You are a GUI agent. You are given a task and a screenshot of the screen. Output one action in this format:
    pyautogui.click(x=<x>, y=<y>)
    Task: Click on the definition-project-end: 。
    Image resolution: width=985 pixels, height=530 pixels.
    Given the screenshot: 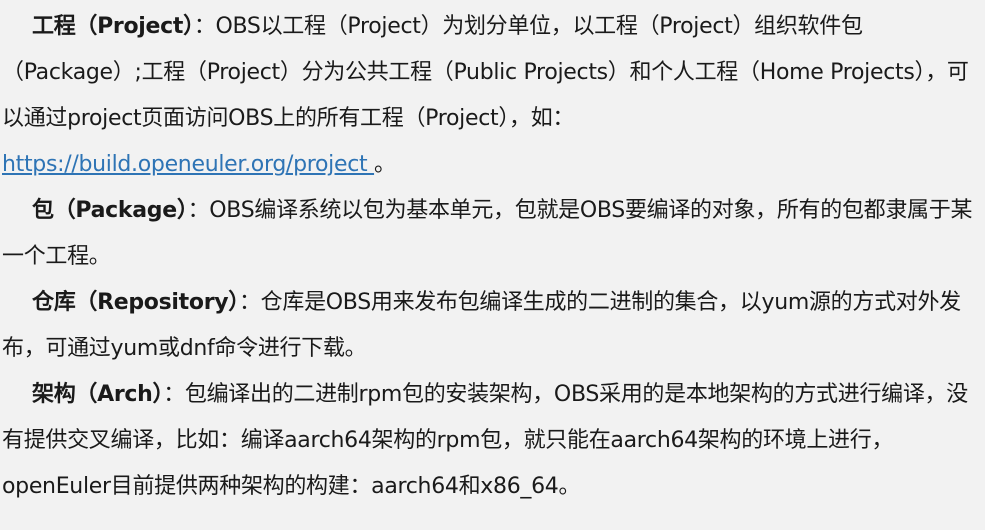 What is the action you would take?
    pyautogui.click(x=385, y=164)
    